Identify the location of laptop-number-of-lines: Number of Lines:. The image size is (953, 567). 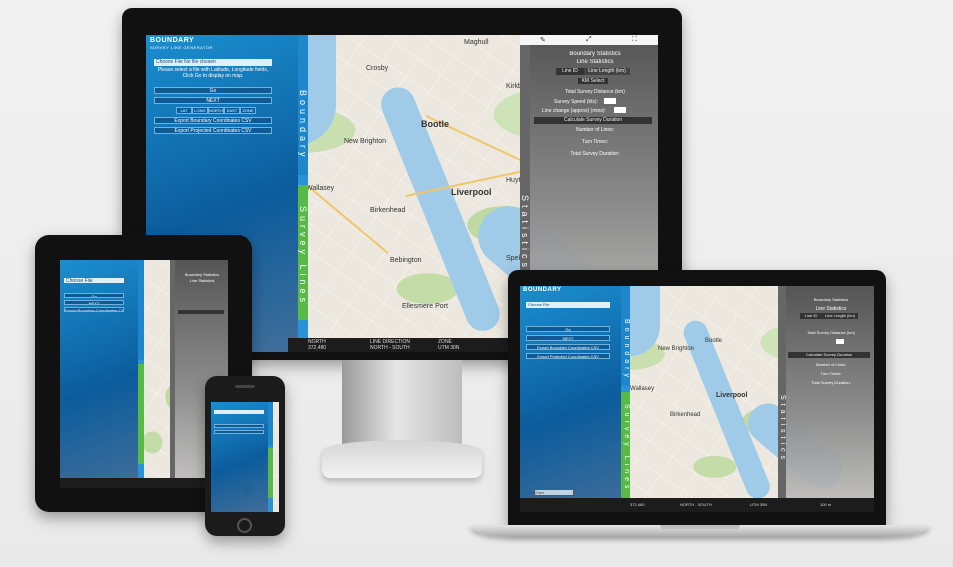
(831, 364).